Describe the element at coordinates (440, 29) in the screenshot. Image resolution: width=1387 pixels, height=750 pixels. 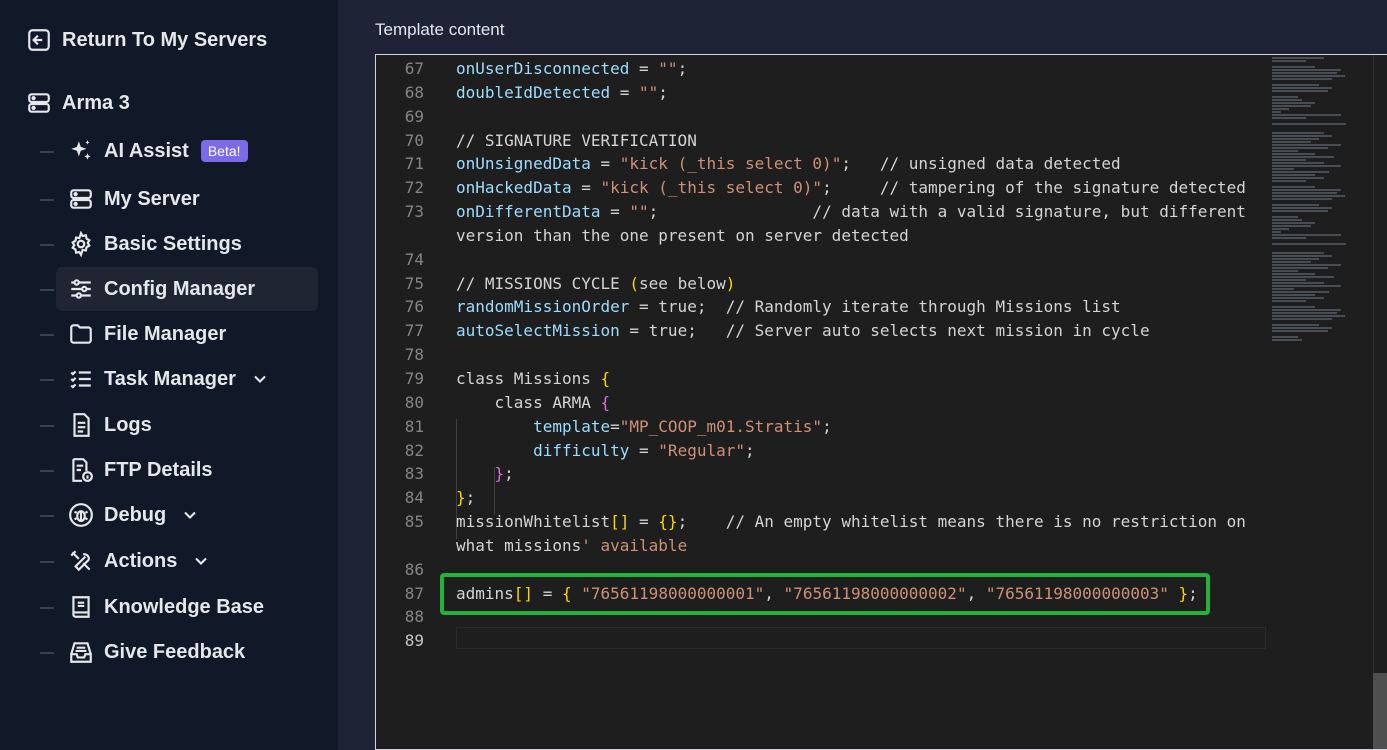
I see `section-title: Template content` at that location.